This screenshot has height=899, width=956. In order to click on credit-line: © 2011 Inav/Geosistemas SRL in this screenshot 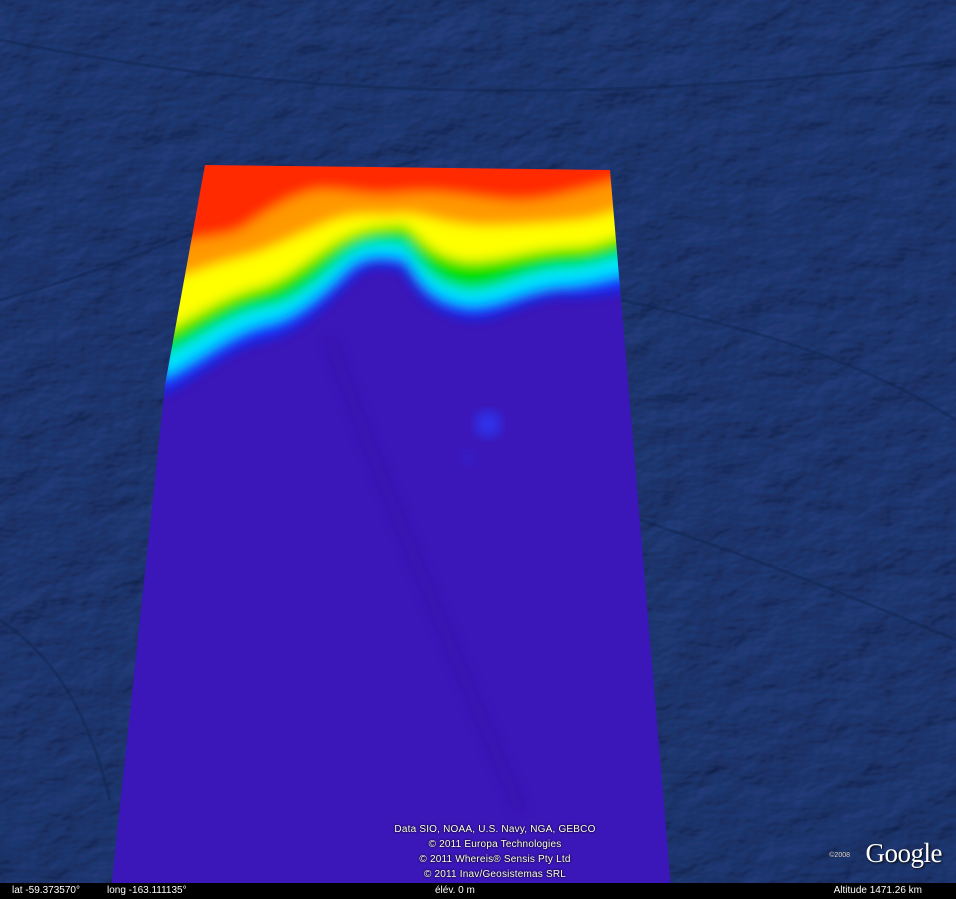, I will do `click(495, 874)`.